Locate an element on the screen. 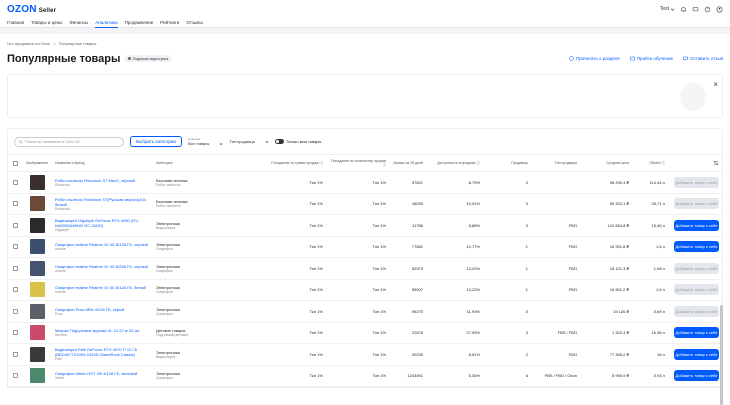 This screenshot has height=405, width=730. toggle-switch is located at coordinates (279, 141).